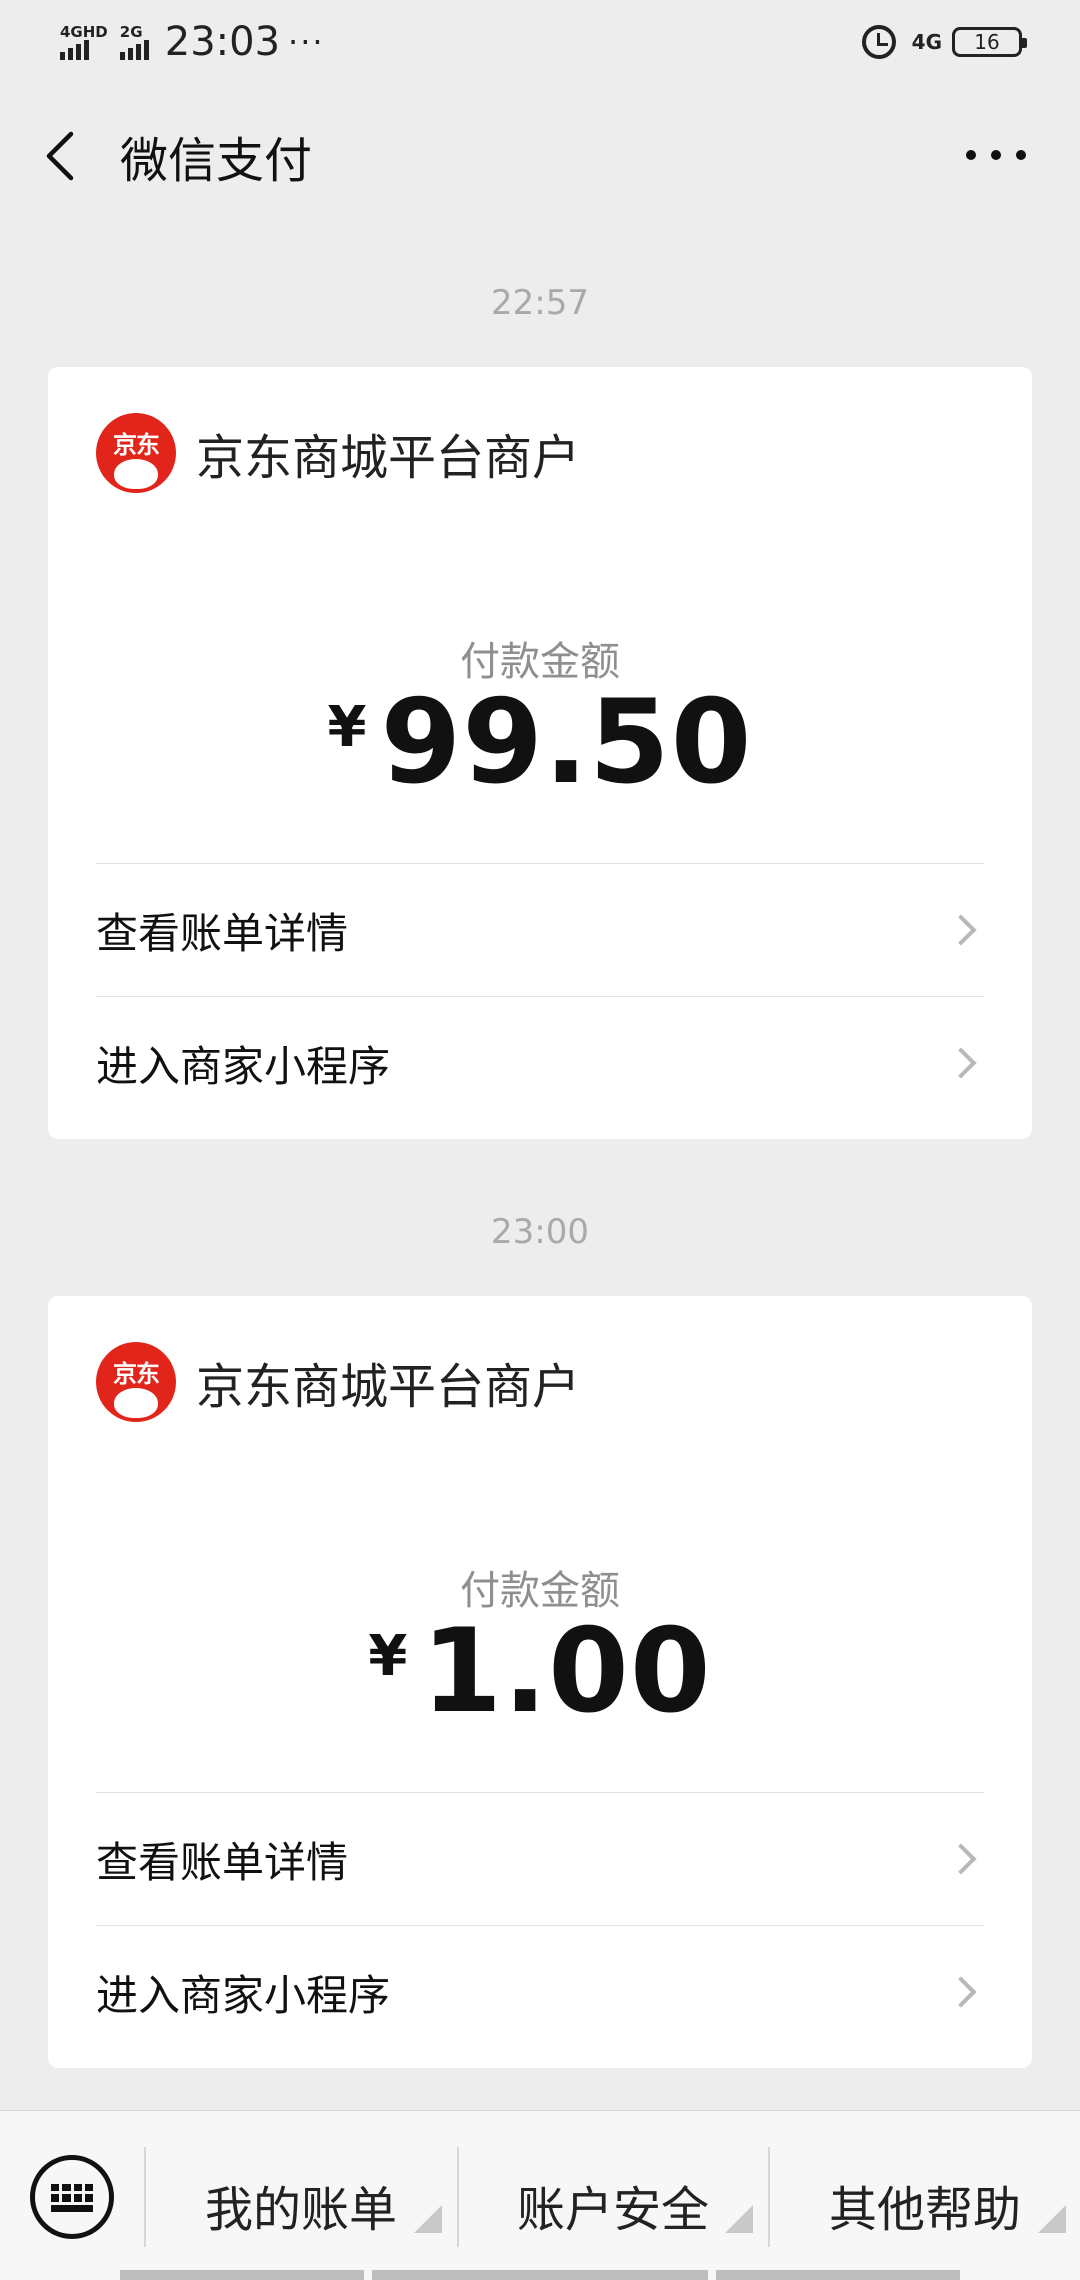 Image resolution: width=1080 pixels, height=2280 pixels. What do you see at coordinates (612, 2210) in the screenshot?
I see `menu-account-security-label: 账户安全` at bounding box center [612, 2210].